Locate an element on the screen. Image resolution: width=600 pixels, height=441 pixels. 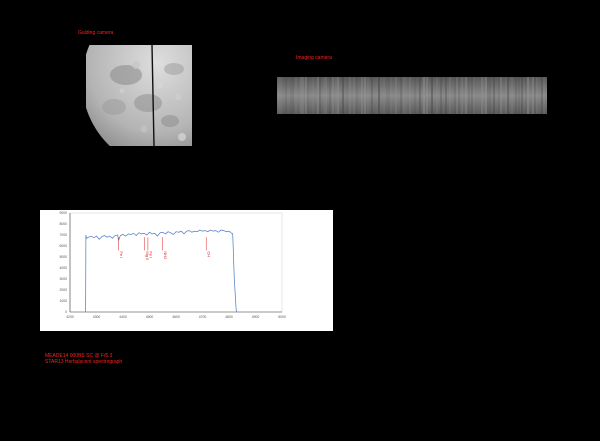
y-tick-label: 6000 is located at coordinates (63, 246).